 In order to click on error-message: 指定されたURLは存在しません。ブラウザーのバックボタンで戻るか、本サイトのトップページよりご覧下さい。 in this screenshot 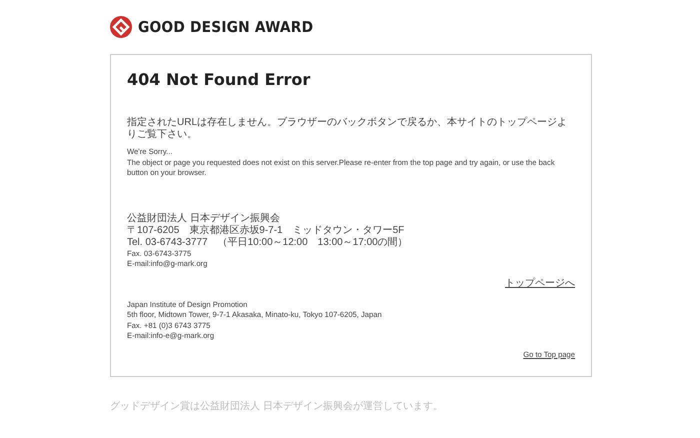, I will do `click(347, 129)`.